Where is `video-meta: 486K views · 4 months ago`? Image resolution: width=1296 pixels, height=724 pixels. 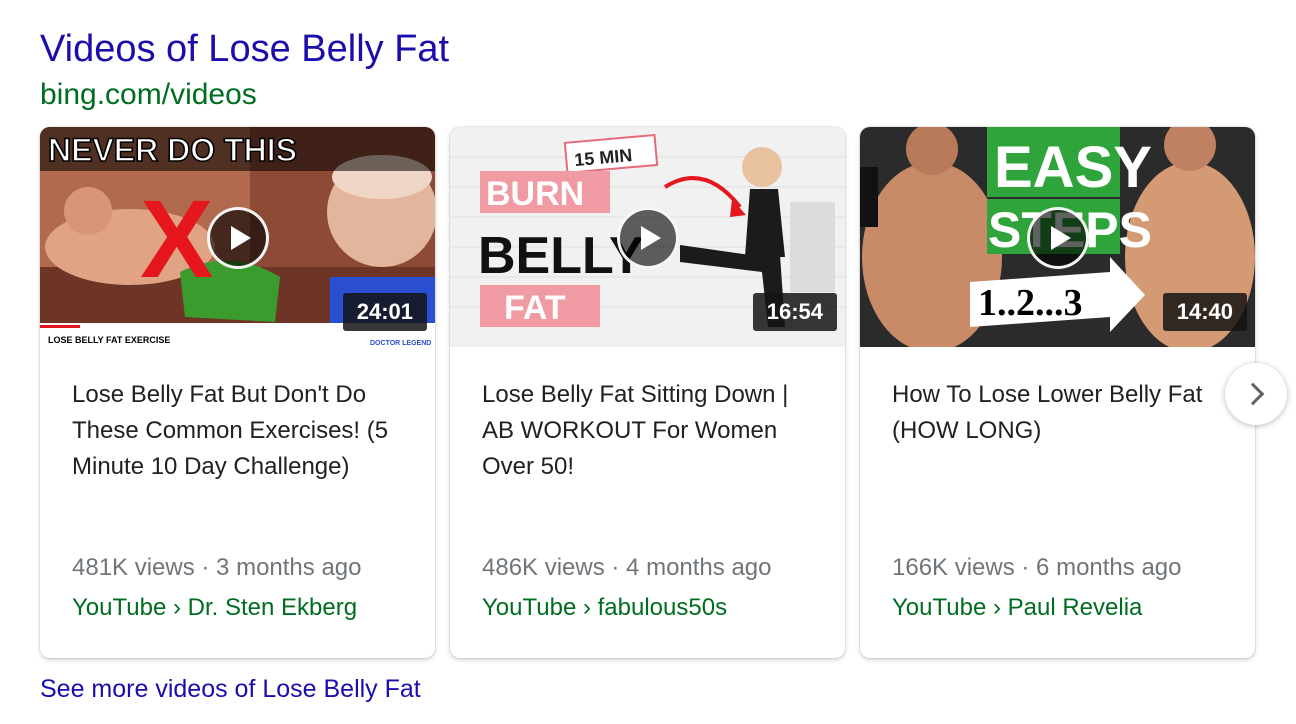
video-meta: 486K views · 4 months ago is located at coordinates (627, 567).